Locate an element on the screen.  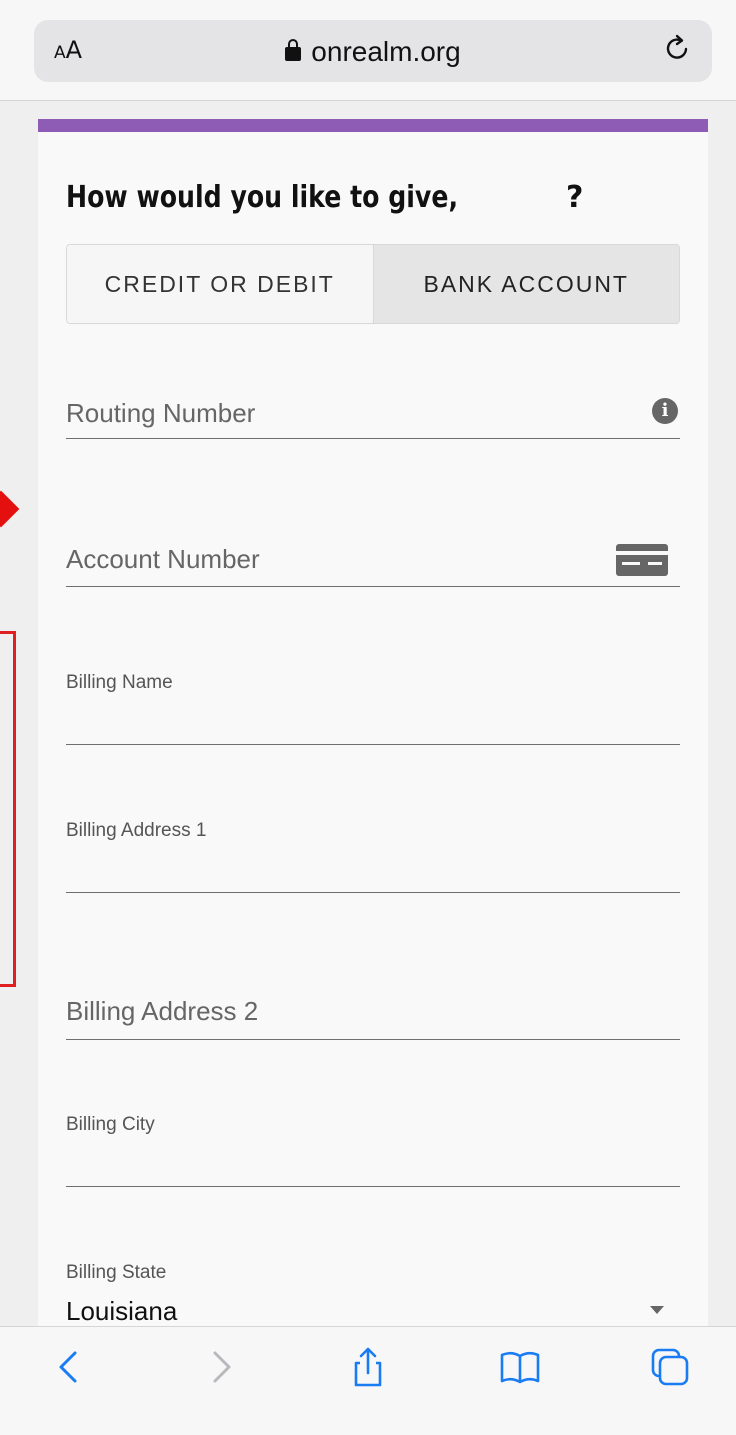
account-number-placeholder: Account Number is located at coordinates (163, 559).